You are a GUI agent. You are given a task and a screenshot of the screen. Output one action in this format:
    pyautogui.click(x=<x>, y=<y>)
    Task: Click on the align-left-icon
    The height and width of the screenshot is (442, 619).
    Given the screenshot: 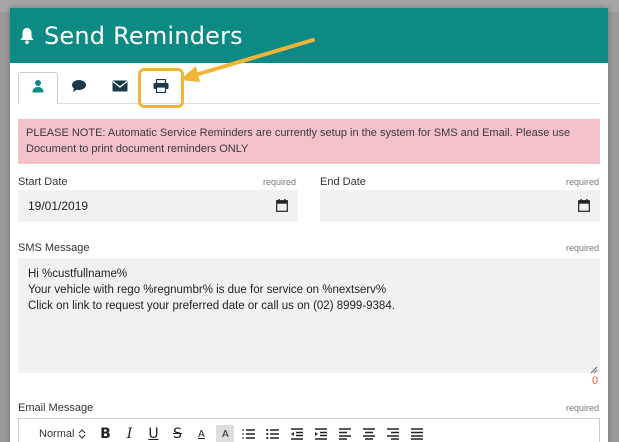 What is the action you would take?
    pyautogui.click(x=345, y=433)
    